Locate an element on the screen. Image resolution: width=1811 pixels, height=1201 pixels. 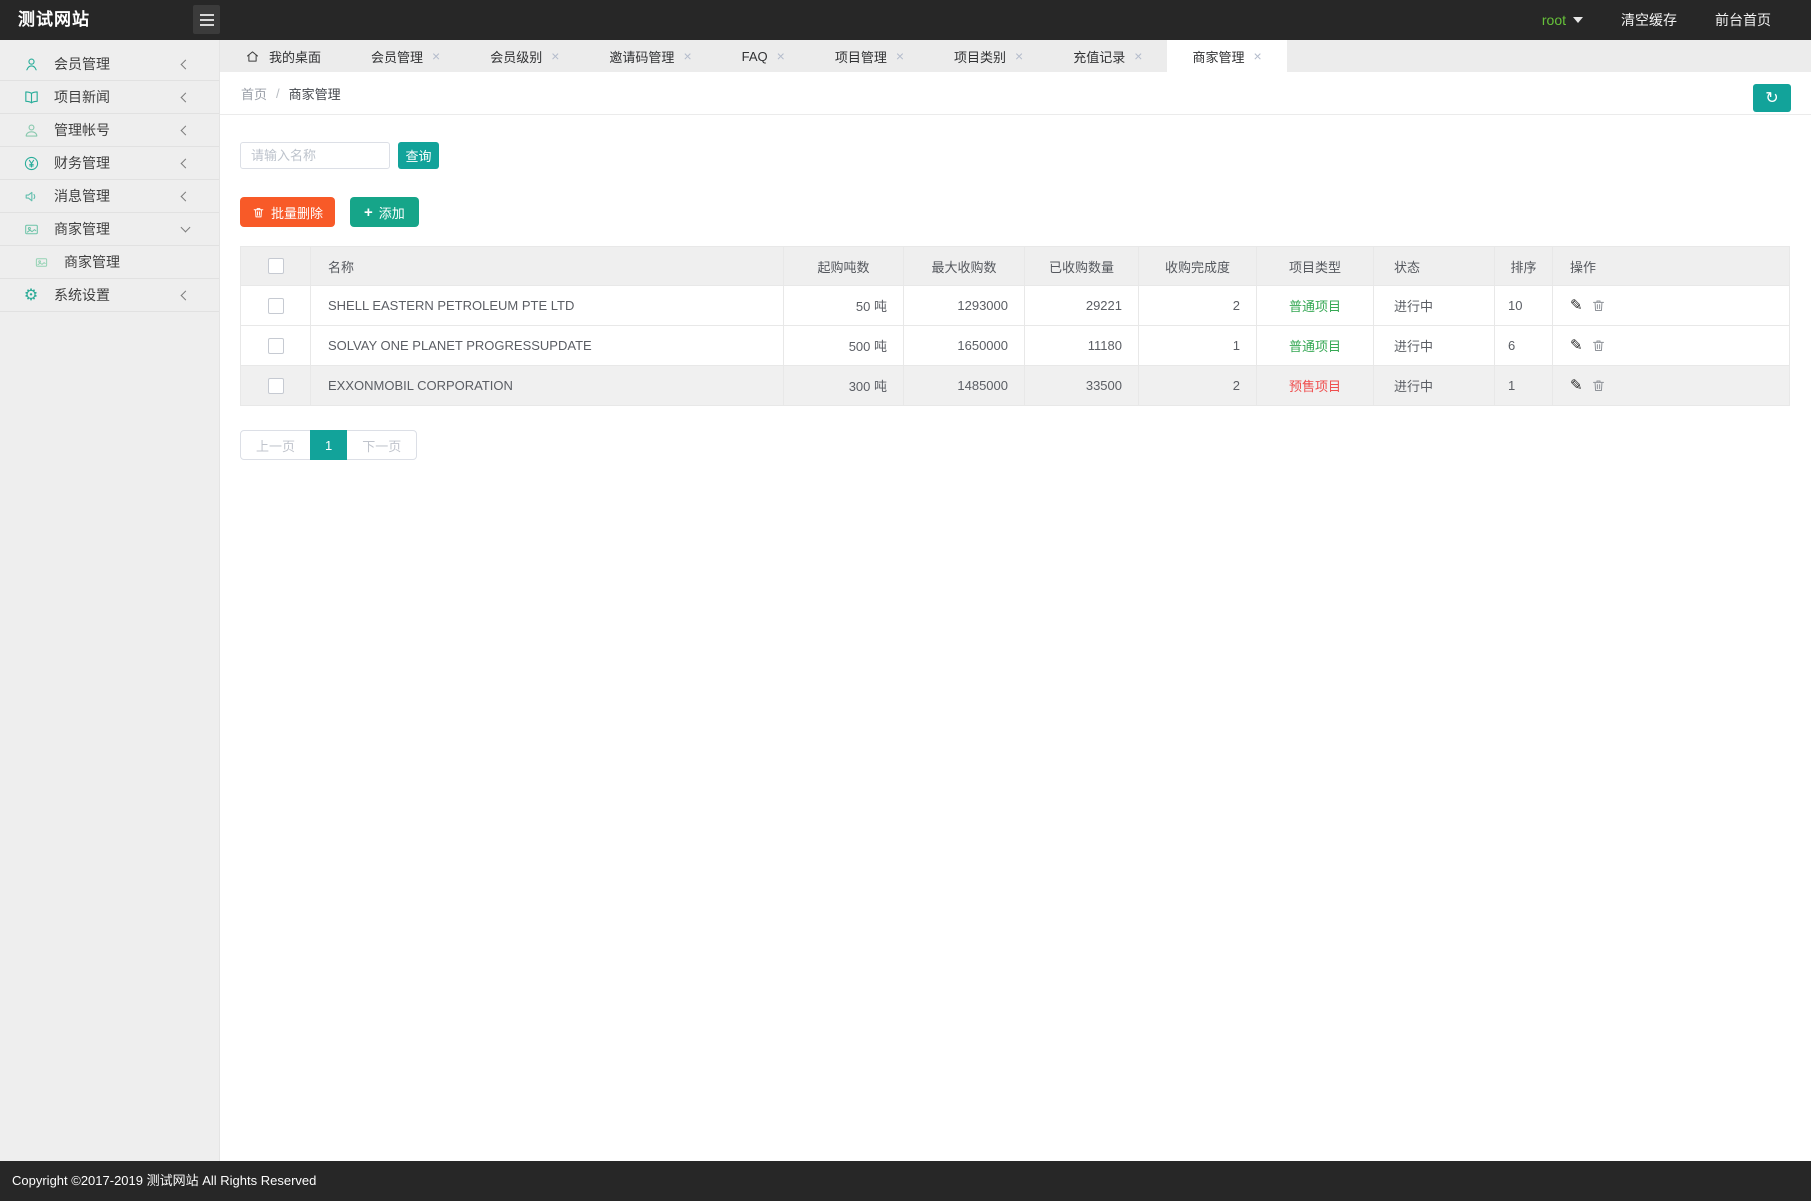
breadcrumb-current: 商家管理 is located at coordinates (314, 94).